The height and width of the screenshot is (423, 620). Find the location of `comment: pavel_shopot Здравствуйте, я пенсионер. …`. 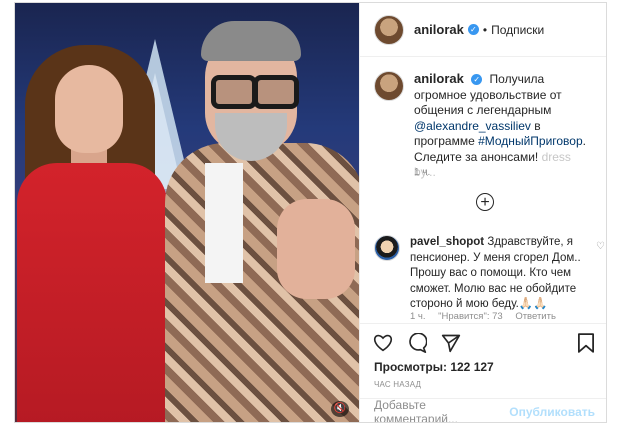

comment: pavel_shopot Здравствуйте, я пенсионер. … is located at coordinates (489, 274).